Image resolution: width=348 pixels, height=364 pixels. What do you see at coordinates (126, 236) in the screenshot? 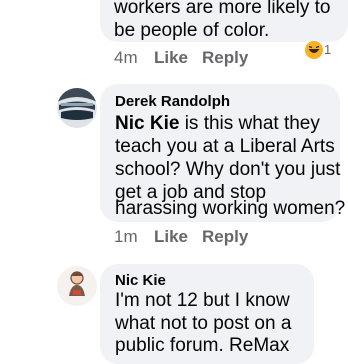
I see `comment-timestamp: 1m` at bounding box center [126, 236].